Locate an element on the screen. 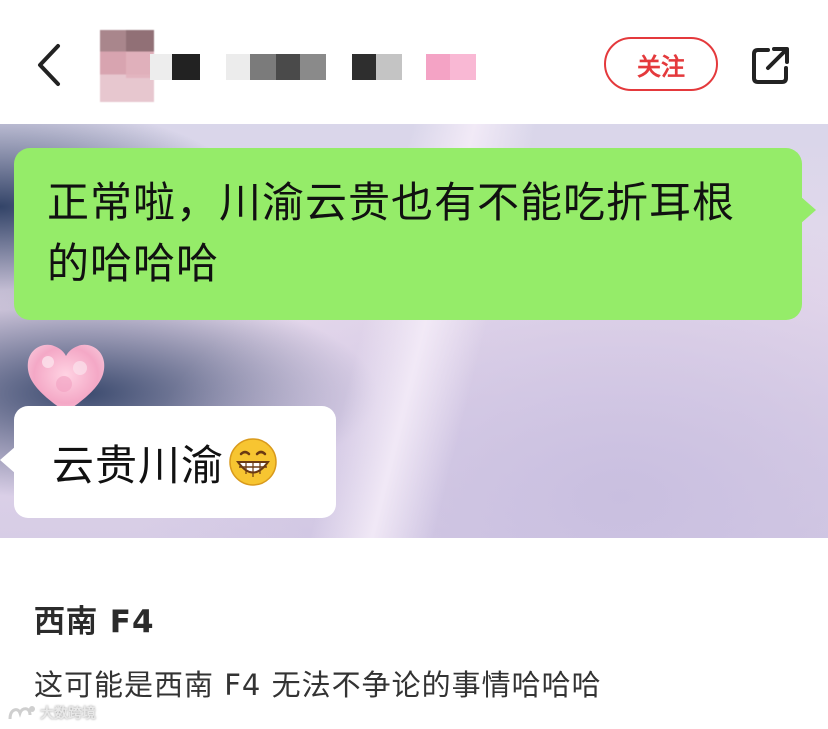 The width and height of the screenshot is (828, 729). back-arrow-icon is located at coordinates (49, 65).